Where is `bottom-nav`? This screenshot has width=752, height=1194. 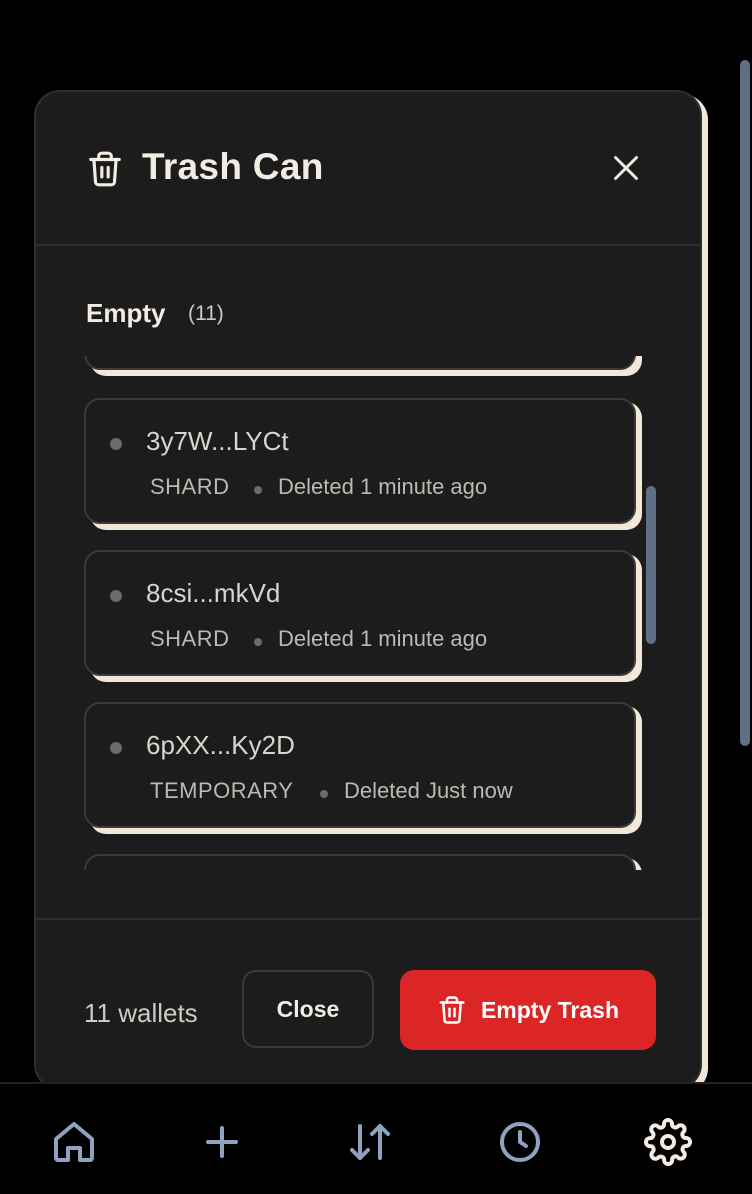
bottom-nav is located at coordinates (376, 1138).